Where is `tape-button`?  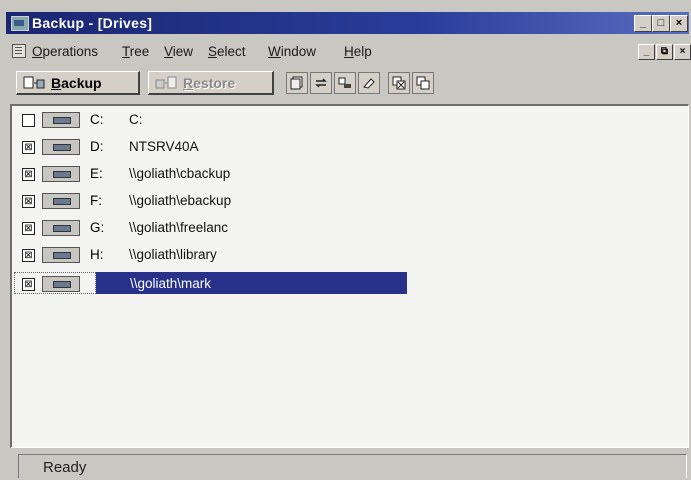
tape-button is located at coordinates (345, 83).